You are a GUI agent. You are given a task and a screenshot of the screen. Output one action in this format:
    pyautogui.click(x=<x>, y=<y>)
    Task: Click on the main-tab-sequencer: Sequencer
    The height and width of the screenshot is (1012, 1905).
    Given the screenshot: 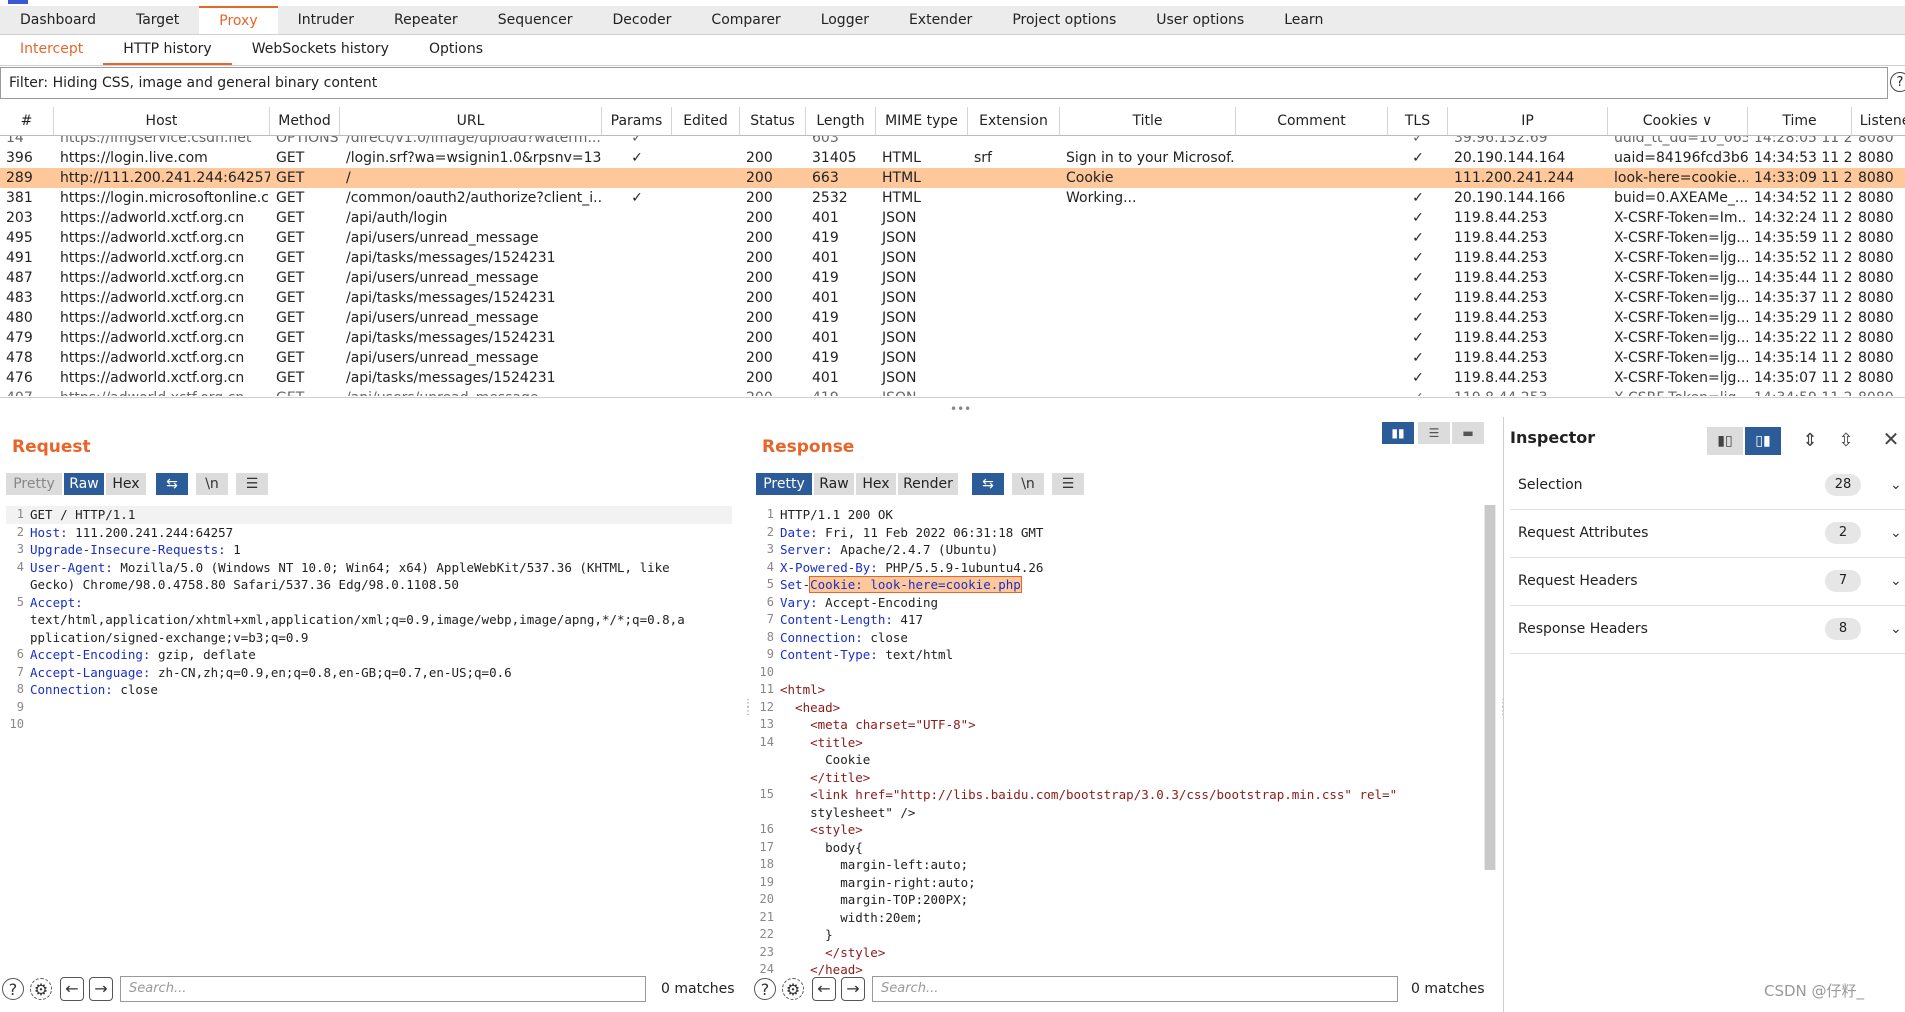 What is the action you would take?
    pyautogui.click(x=535, y=20)
    